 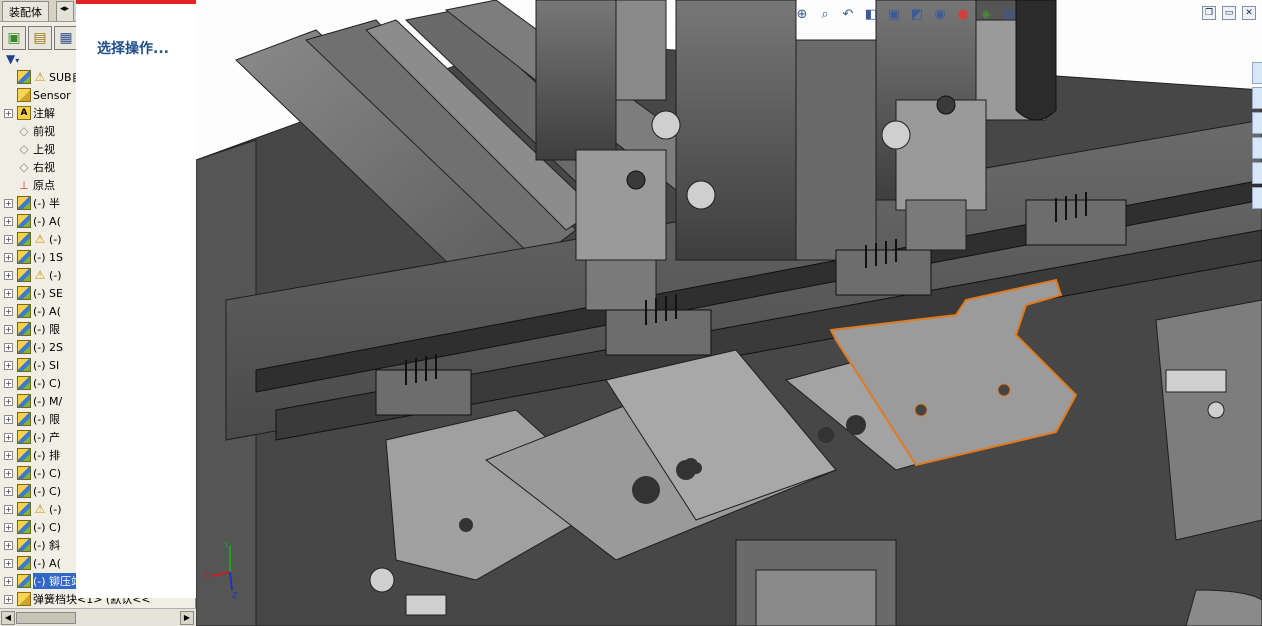 What do you see at coordinates (1257, 173) in the screenshot?
I see `task-tab-appearances` at bounding box center [1257, 173].